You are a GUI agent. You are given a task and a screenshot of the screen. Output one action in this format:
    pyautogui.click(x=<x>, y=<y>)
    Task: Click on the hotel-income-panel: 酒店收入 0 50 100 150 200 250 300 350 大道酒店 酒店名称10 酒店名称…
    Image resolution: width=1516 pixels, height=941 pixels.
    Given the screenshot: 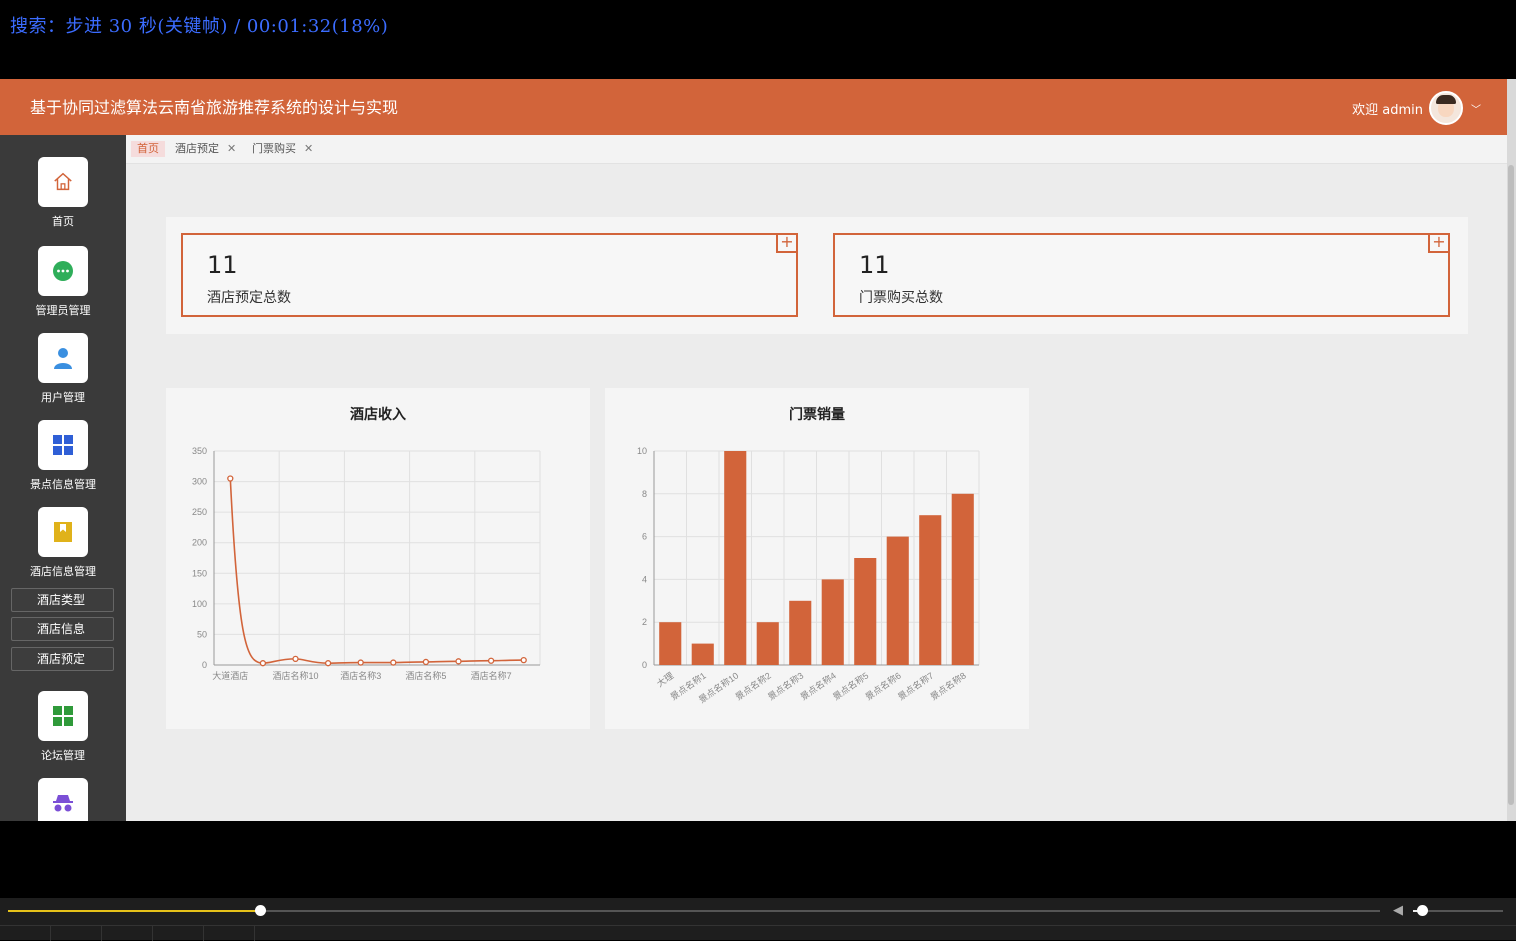 What is the action you would take?
    pyautogui.click(x=378, y=558)
    